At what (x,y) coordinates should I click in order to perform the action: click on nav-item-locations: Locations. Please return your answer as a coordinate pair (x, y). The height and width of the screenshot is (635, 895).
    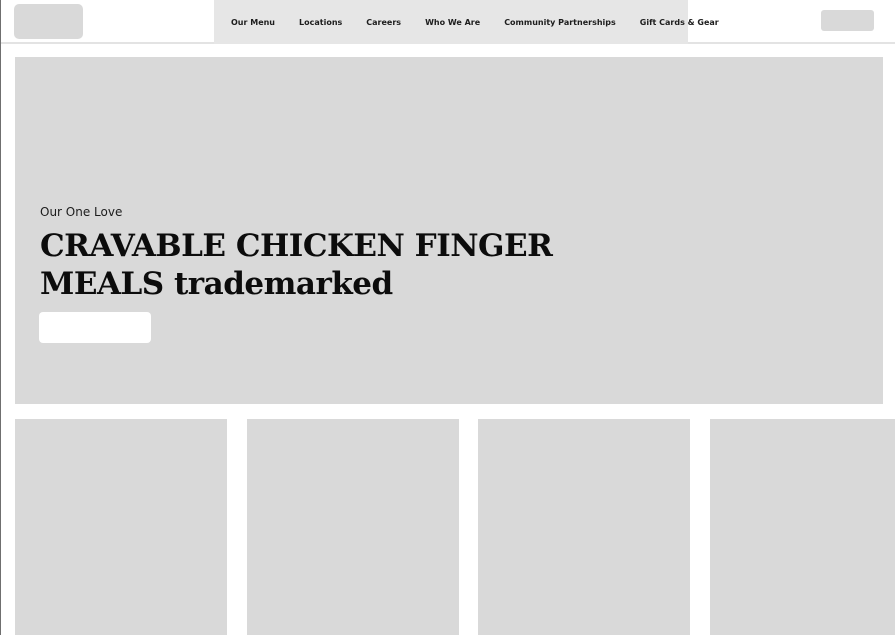
    Looking at the image, I should click on (320, 22).